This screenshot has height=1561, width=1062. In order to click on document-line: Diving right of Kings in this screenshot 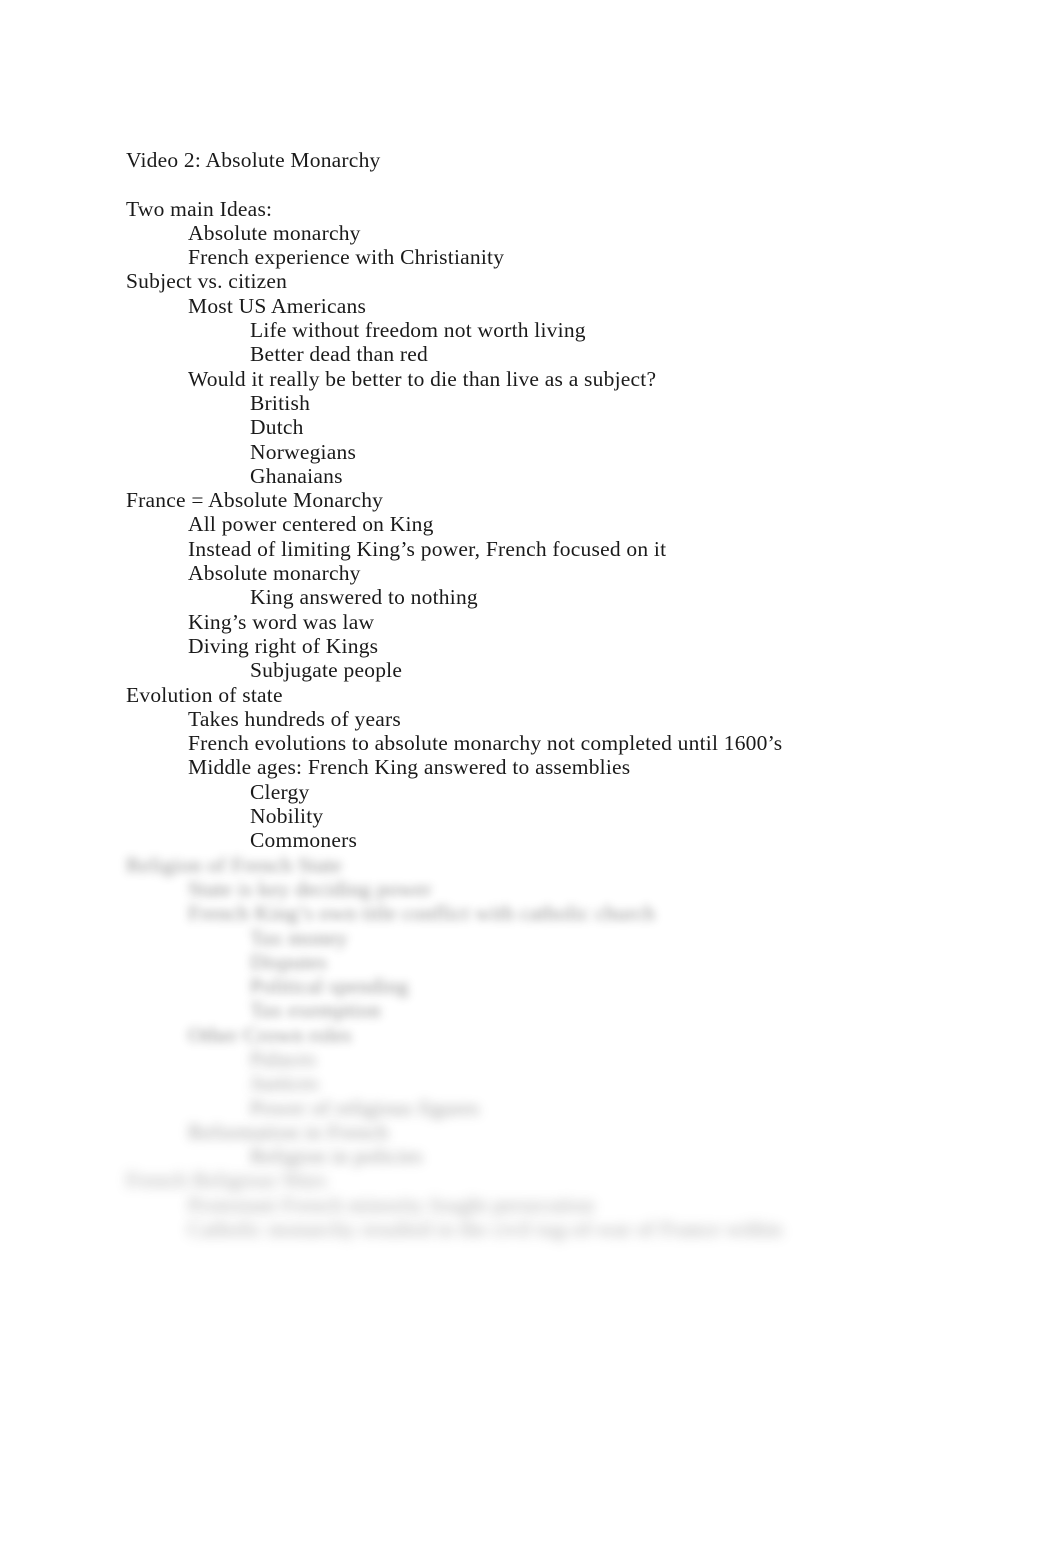, I will do `click(283, 645)`.